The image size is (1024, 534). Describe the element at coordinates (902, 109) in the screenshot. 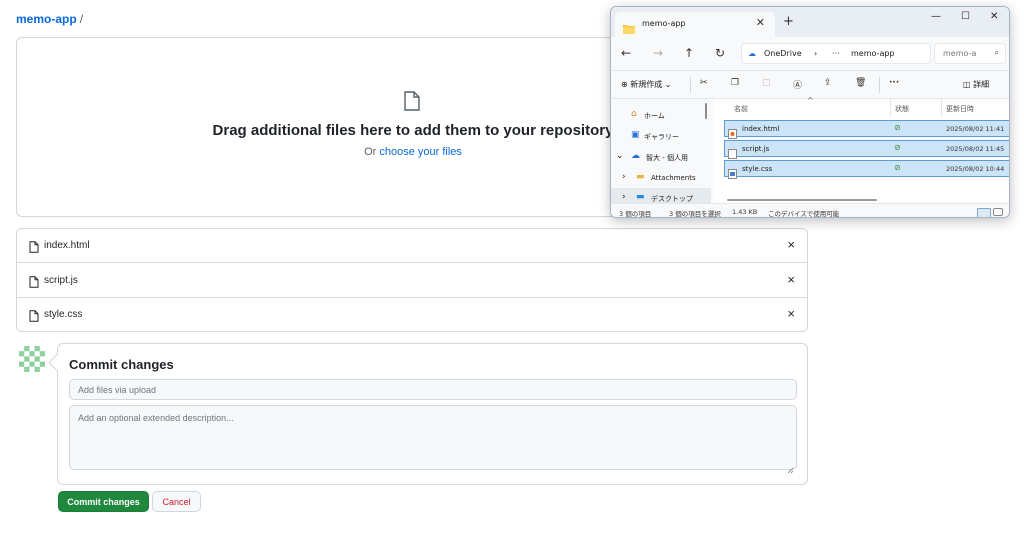

I see `column-header-status: 状態` at that location.